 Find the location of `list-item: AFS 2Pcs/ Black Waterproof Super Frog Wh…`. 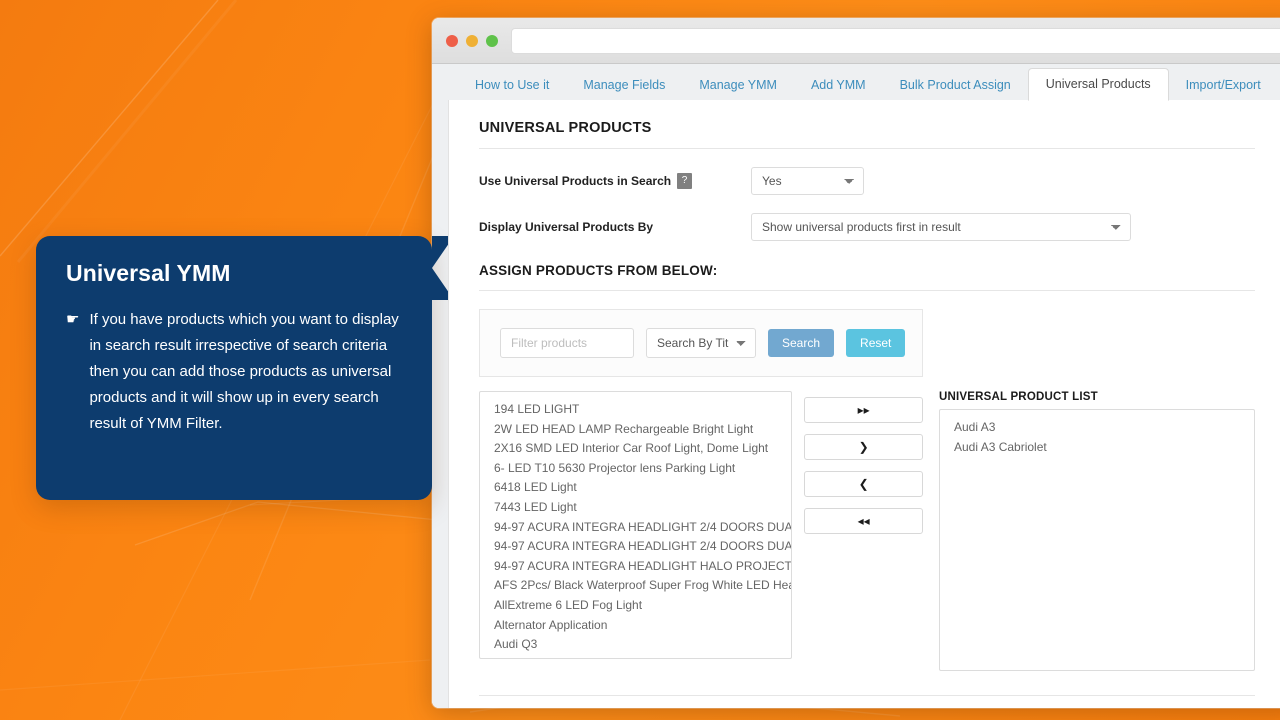

list-item: AFS 2Pcs/ Black Waterproof Super Frog Wh… is located at coordinates (635, 586).